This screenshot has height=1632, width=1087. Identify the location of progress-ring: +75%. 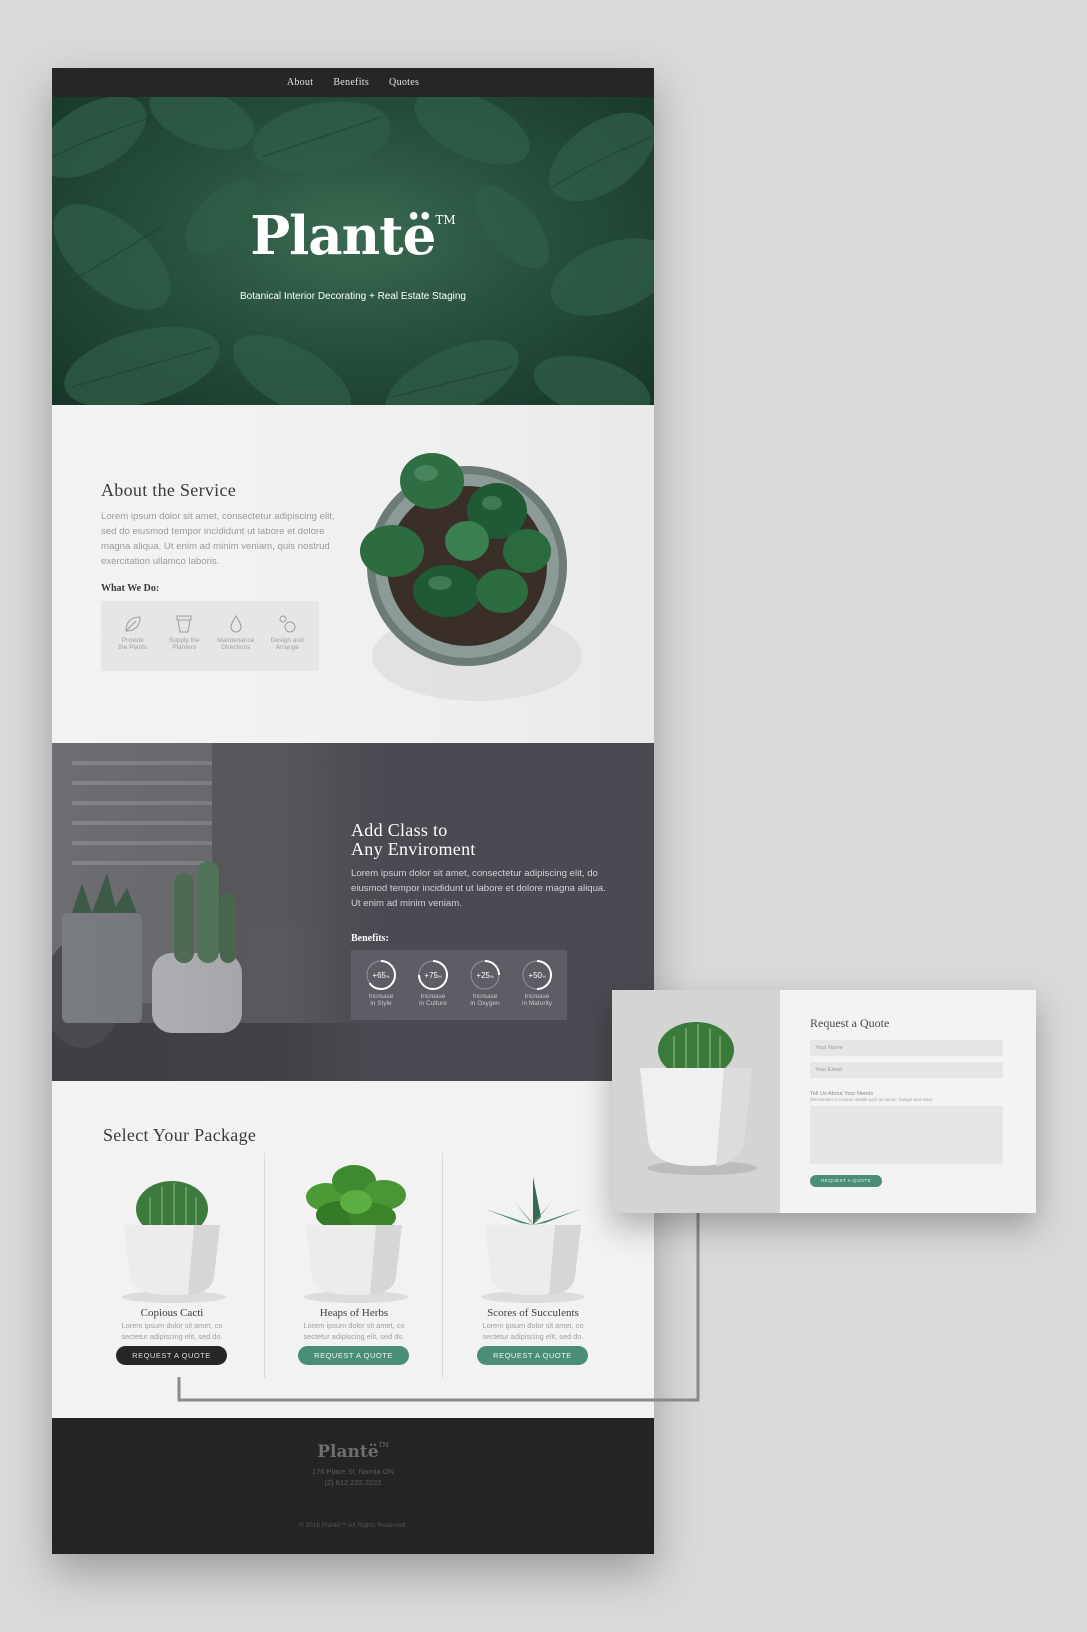
(433, 975).